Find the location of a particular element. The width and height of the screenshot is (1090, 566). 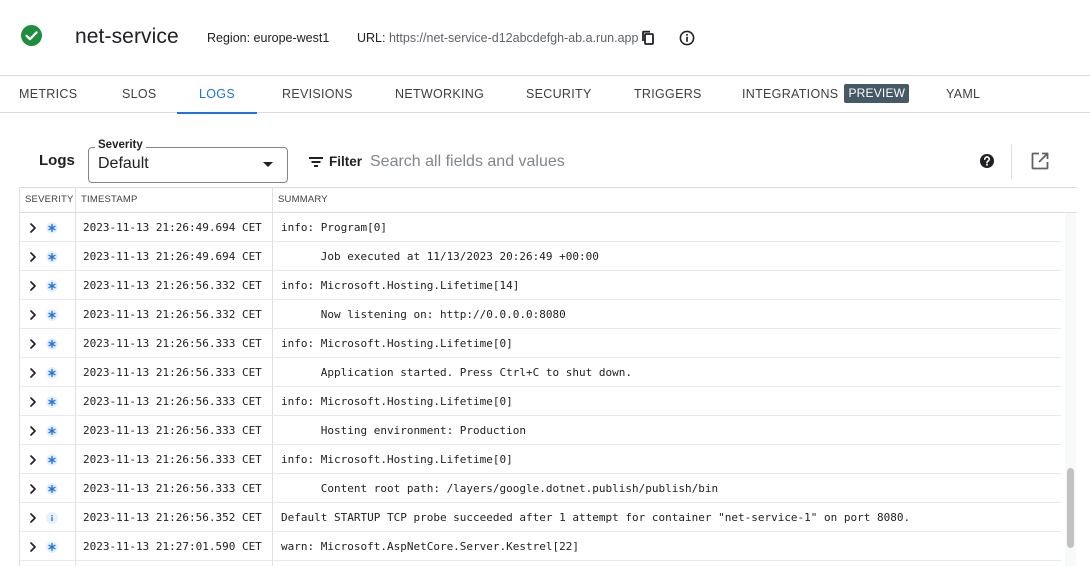

row-timestamp: 2023-11-13 21:26:56.352 CET is located at coordinates (172, 517).